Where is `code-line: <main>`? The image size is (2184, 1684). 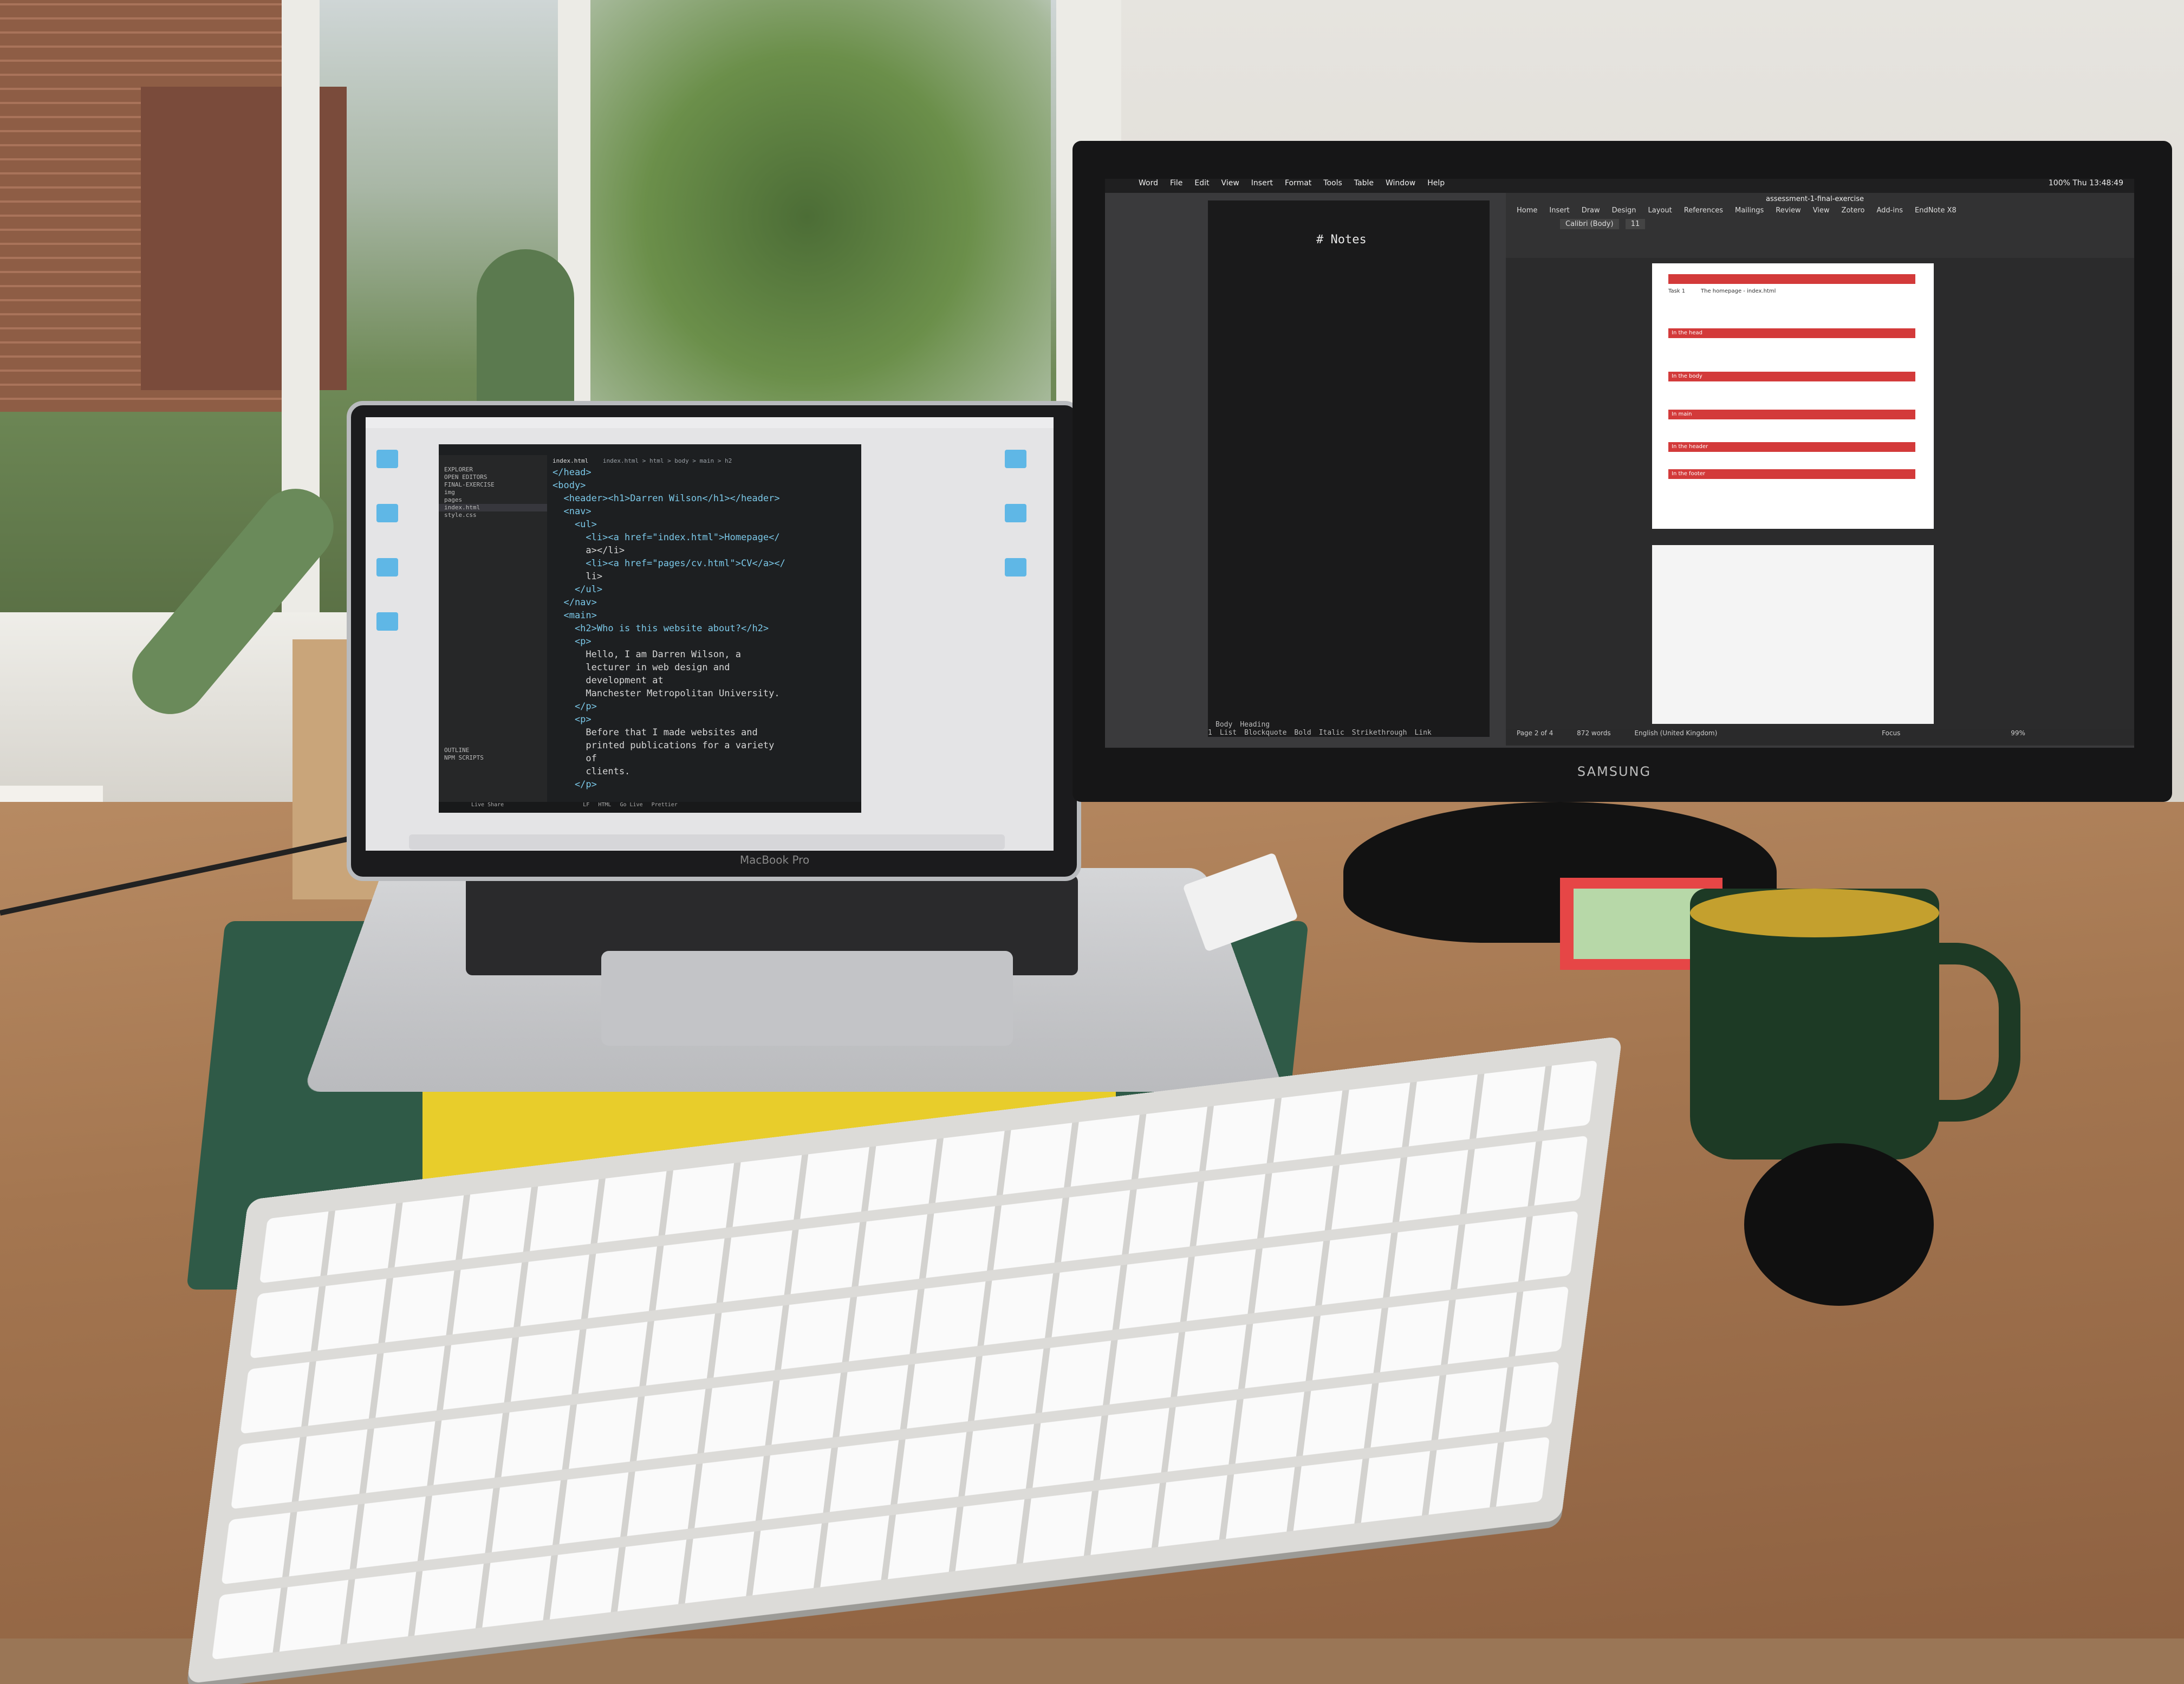 code-line: <main> is located at coordinates (704, 615).